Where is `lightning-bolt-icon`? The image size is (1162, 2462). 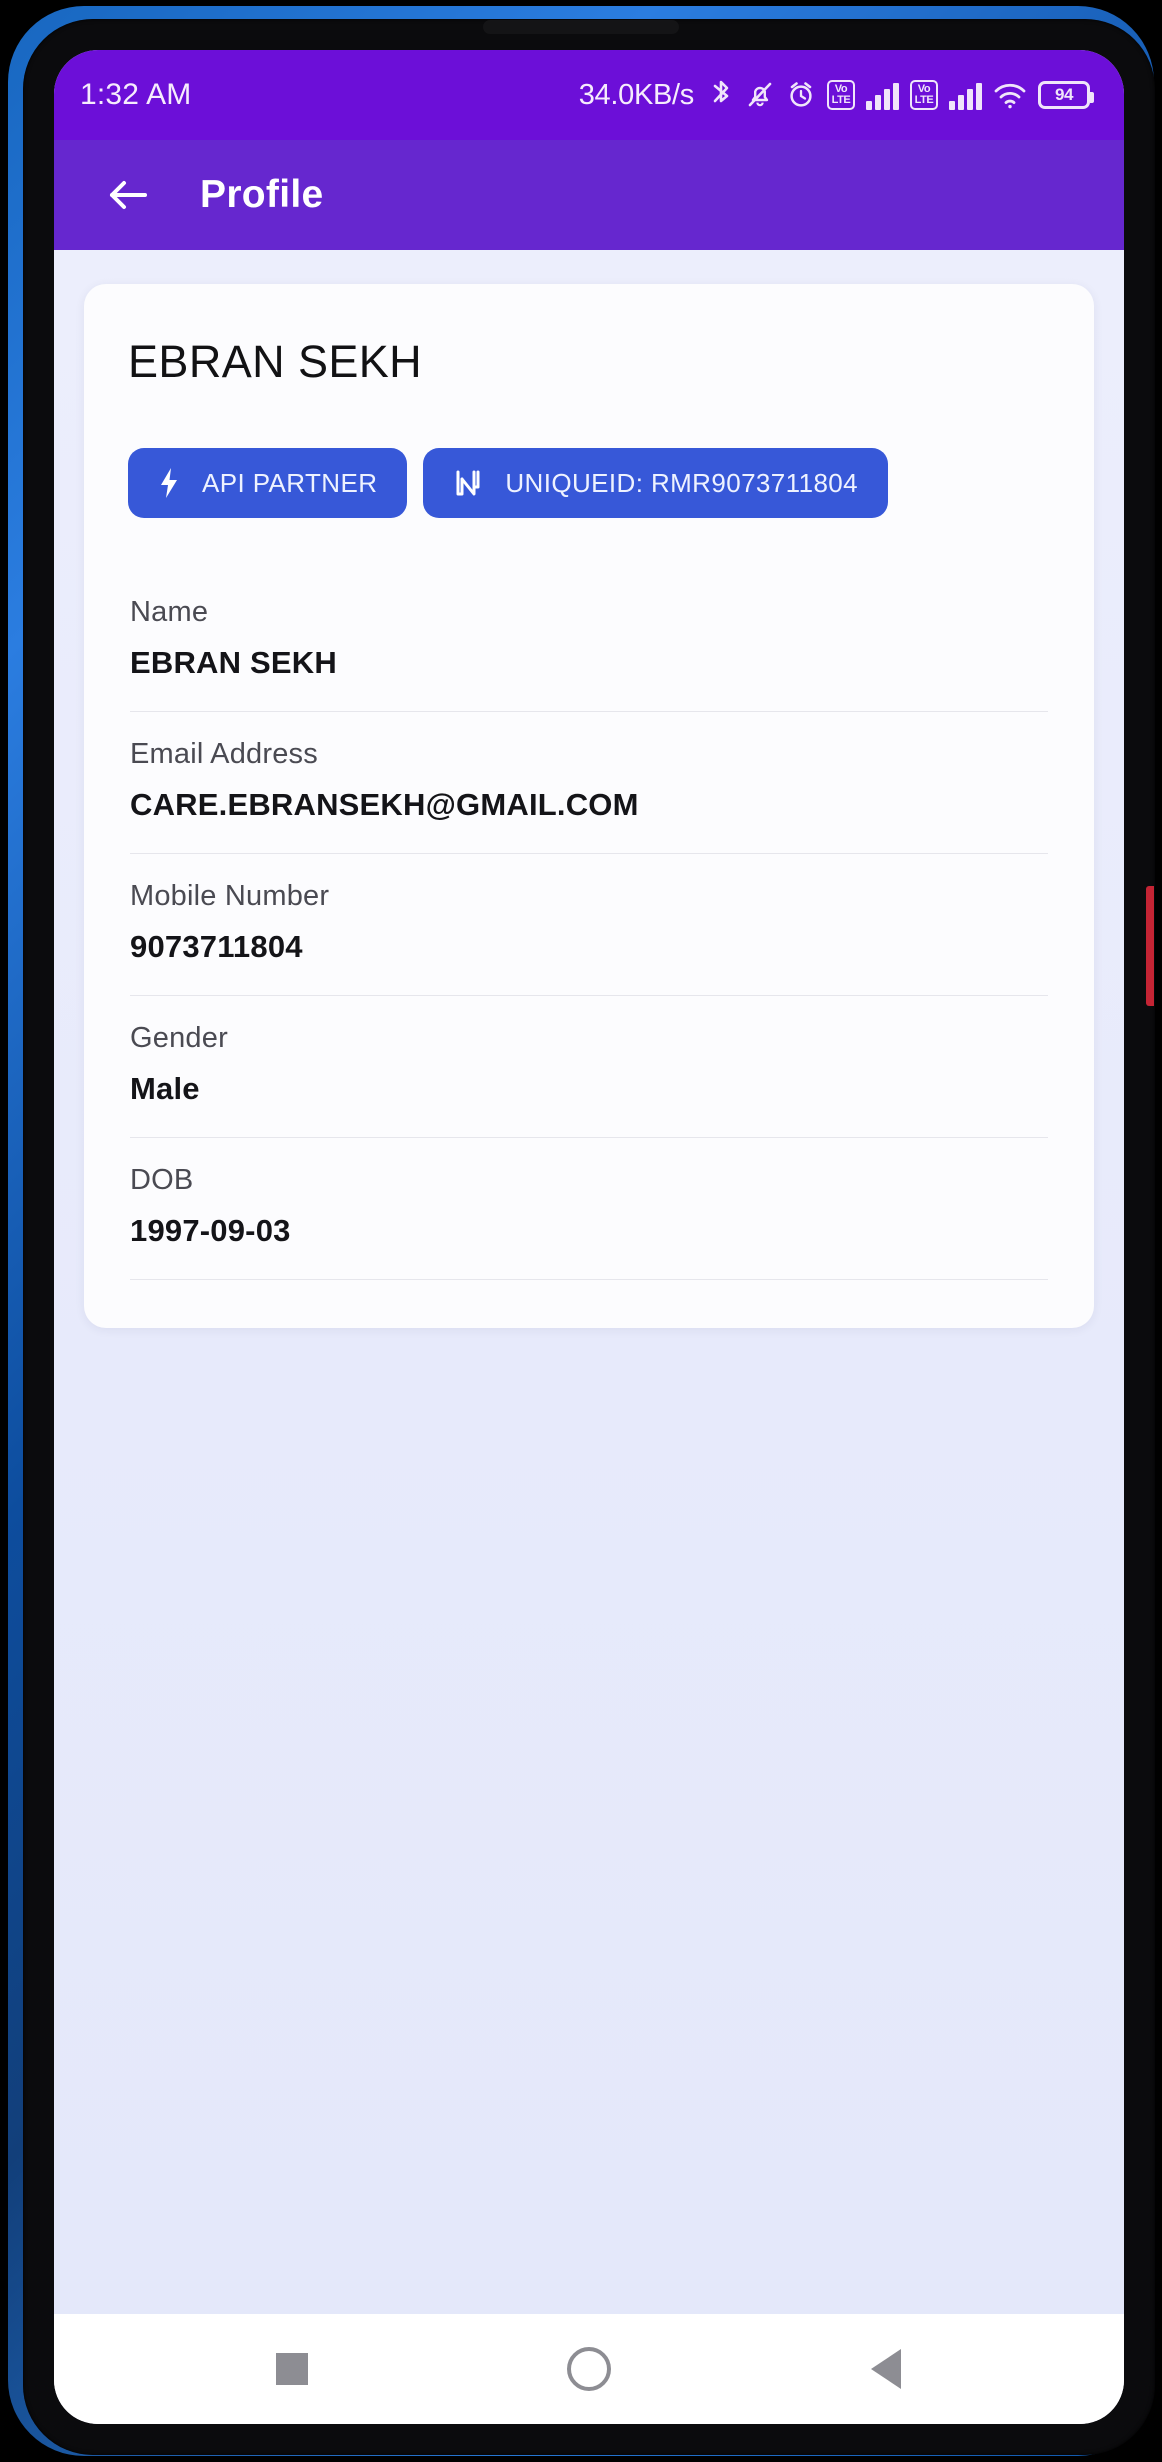 lightning-bolt-icon is located at coordinates (169, 483).